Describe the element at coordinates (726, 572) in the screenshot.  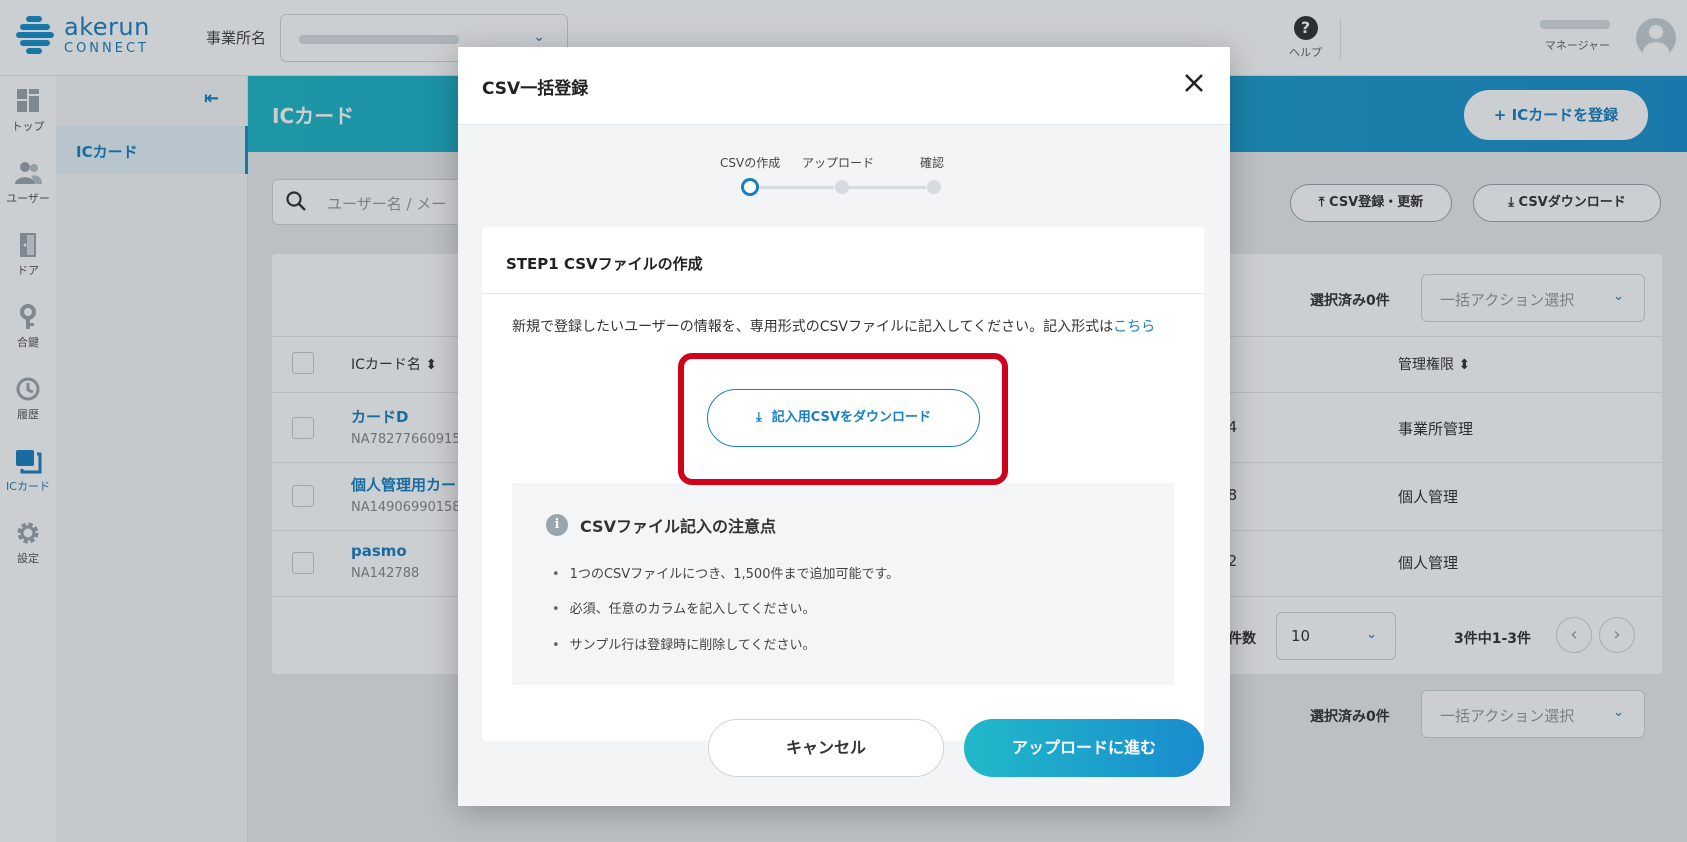
I see `note-item: 1つのCSVファイルにつき、1,500件まで追加可能です。` at that location.